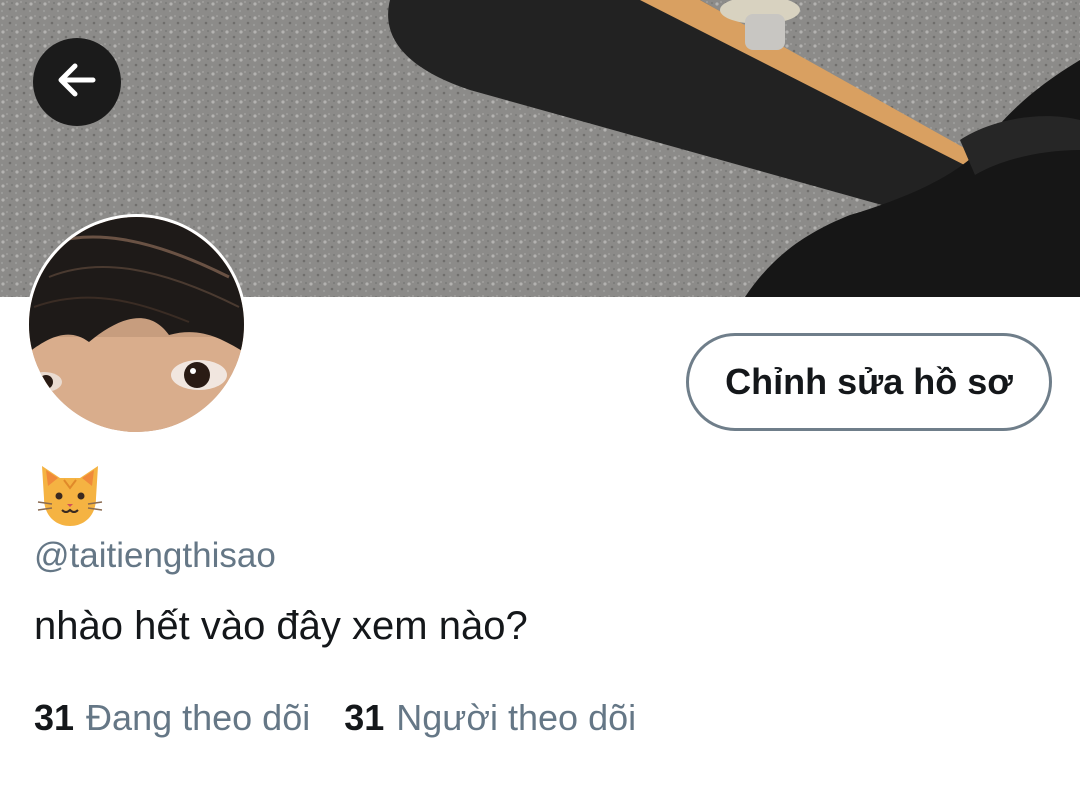  I want to click on avatar-image, so click(136, 324).